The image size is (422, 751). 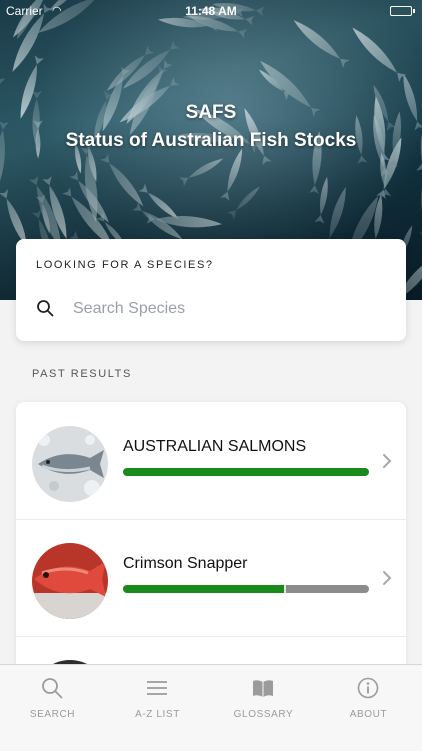 What do you see at coordinates (125, 265) in the screenshot?
I see `search-card-label: LOOKING FOR A SPECIES?` at bounding box center [125, 265].